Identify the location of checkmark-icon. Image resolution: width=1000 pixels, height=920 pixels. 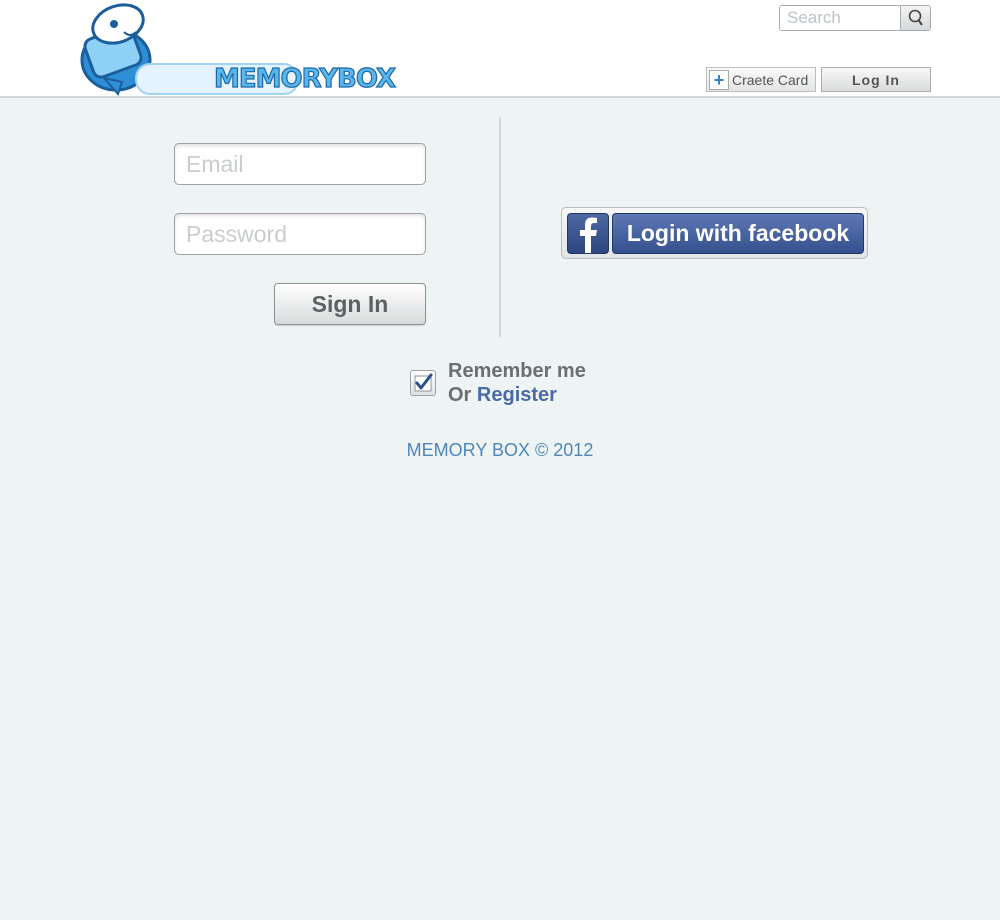
(423, 382).